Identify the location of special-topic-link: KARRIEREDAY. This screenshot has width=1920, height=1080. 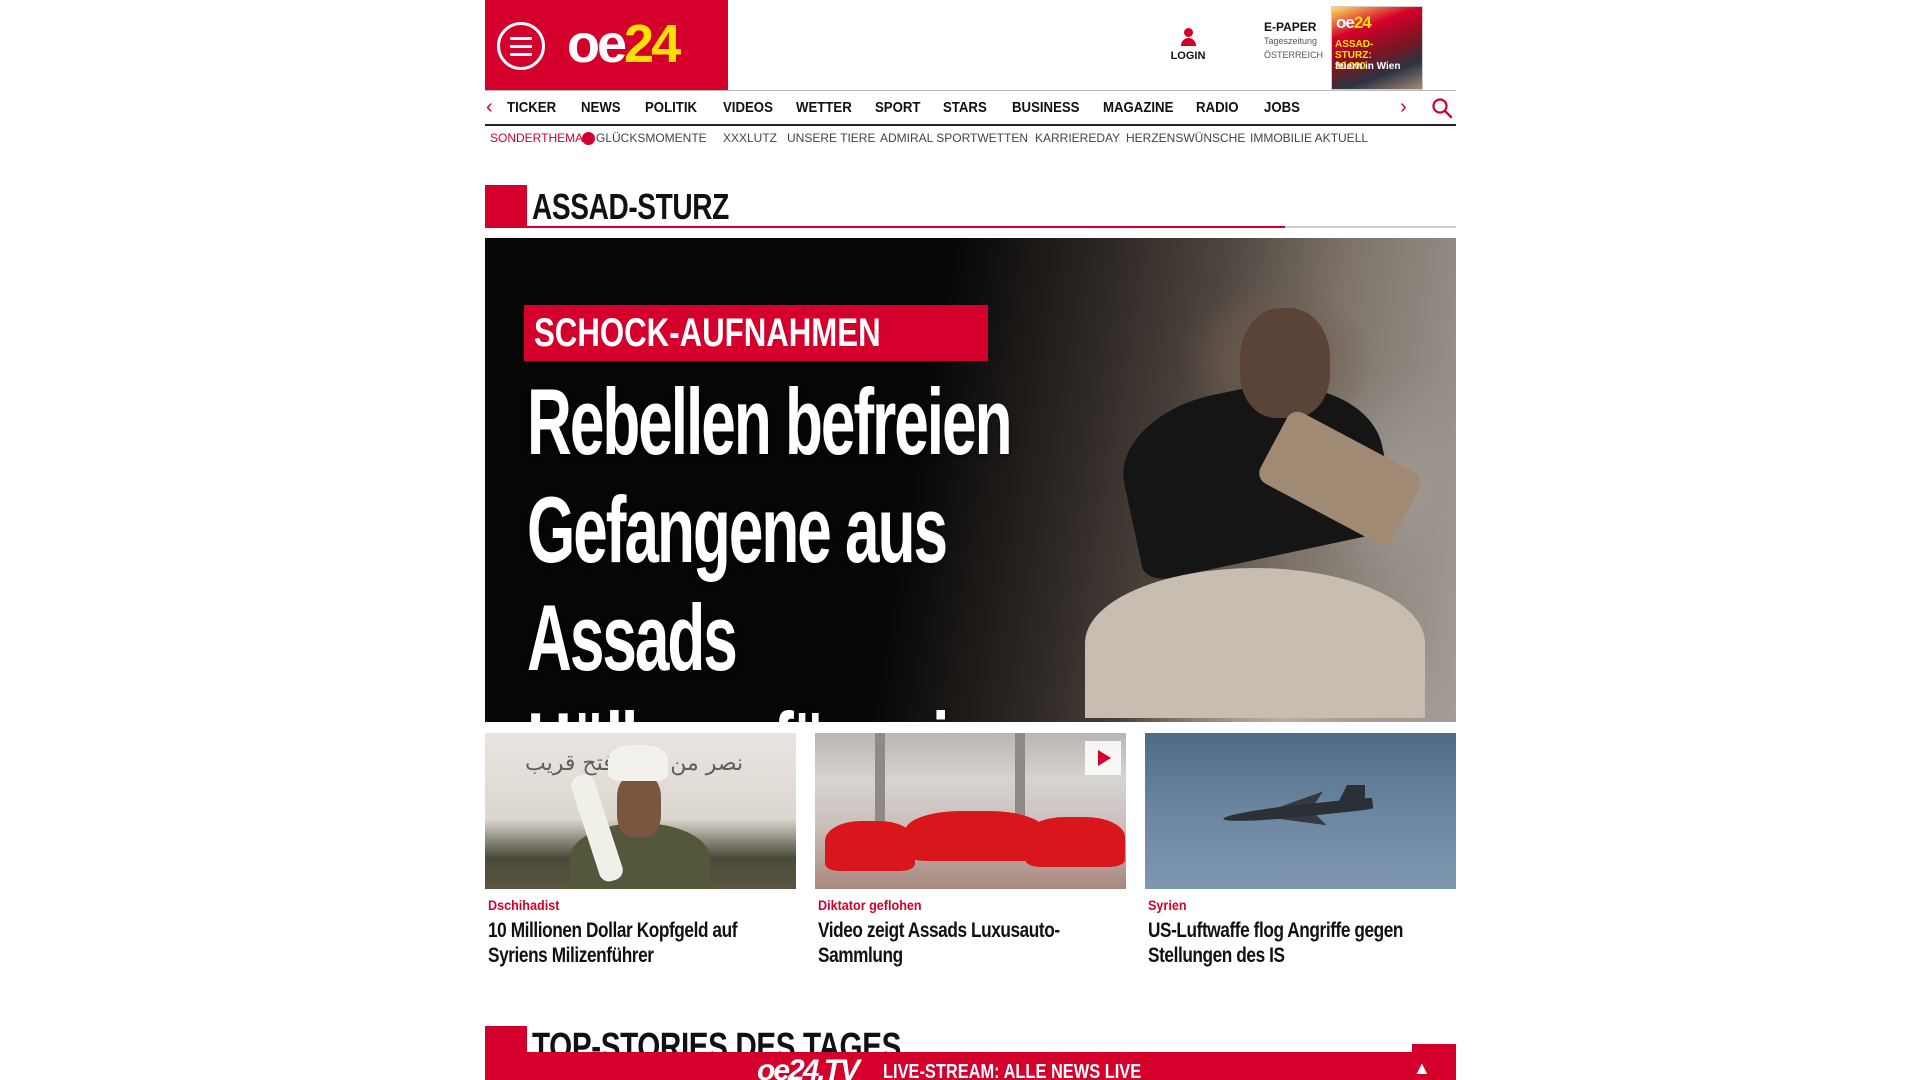
(1077, 138).